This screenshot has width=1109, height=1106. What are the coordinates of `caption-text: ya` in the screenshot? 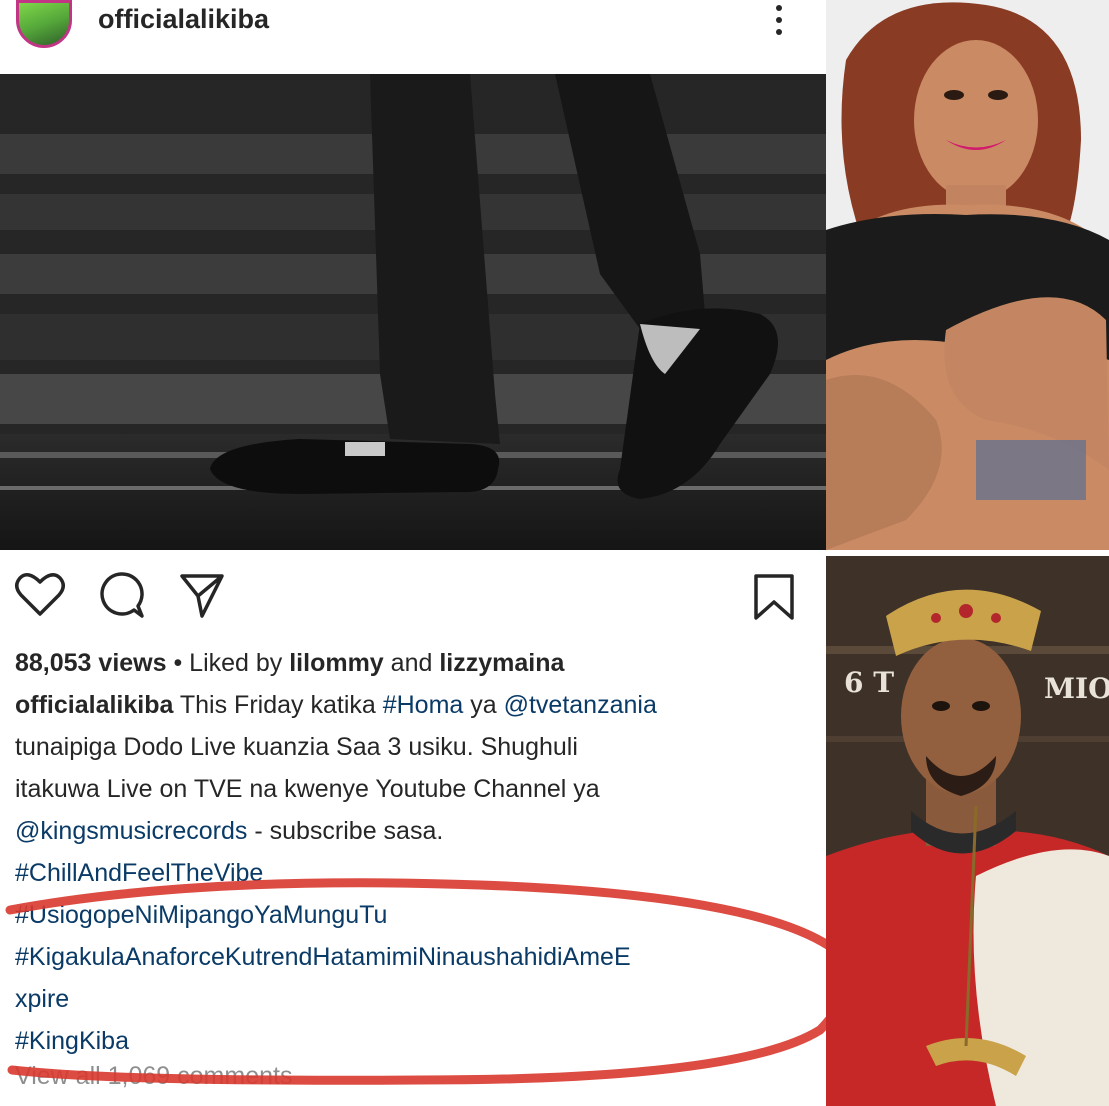 It's located at (483, 705).